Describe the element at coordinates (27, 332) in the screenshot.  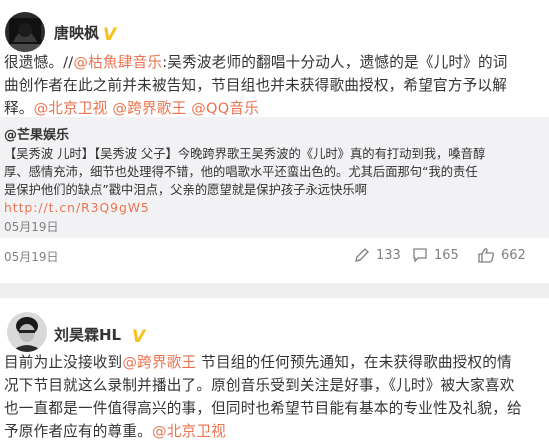
I see `avatar-liu-haolin` at that location.